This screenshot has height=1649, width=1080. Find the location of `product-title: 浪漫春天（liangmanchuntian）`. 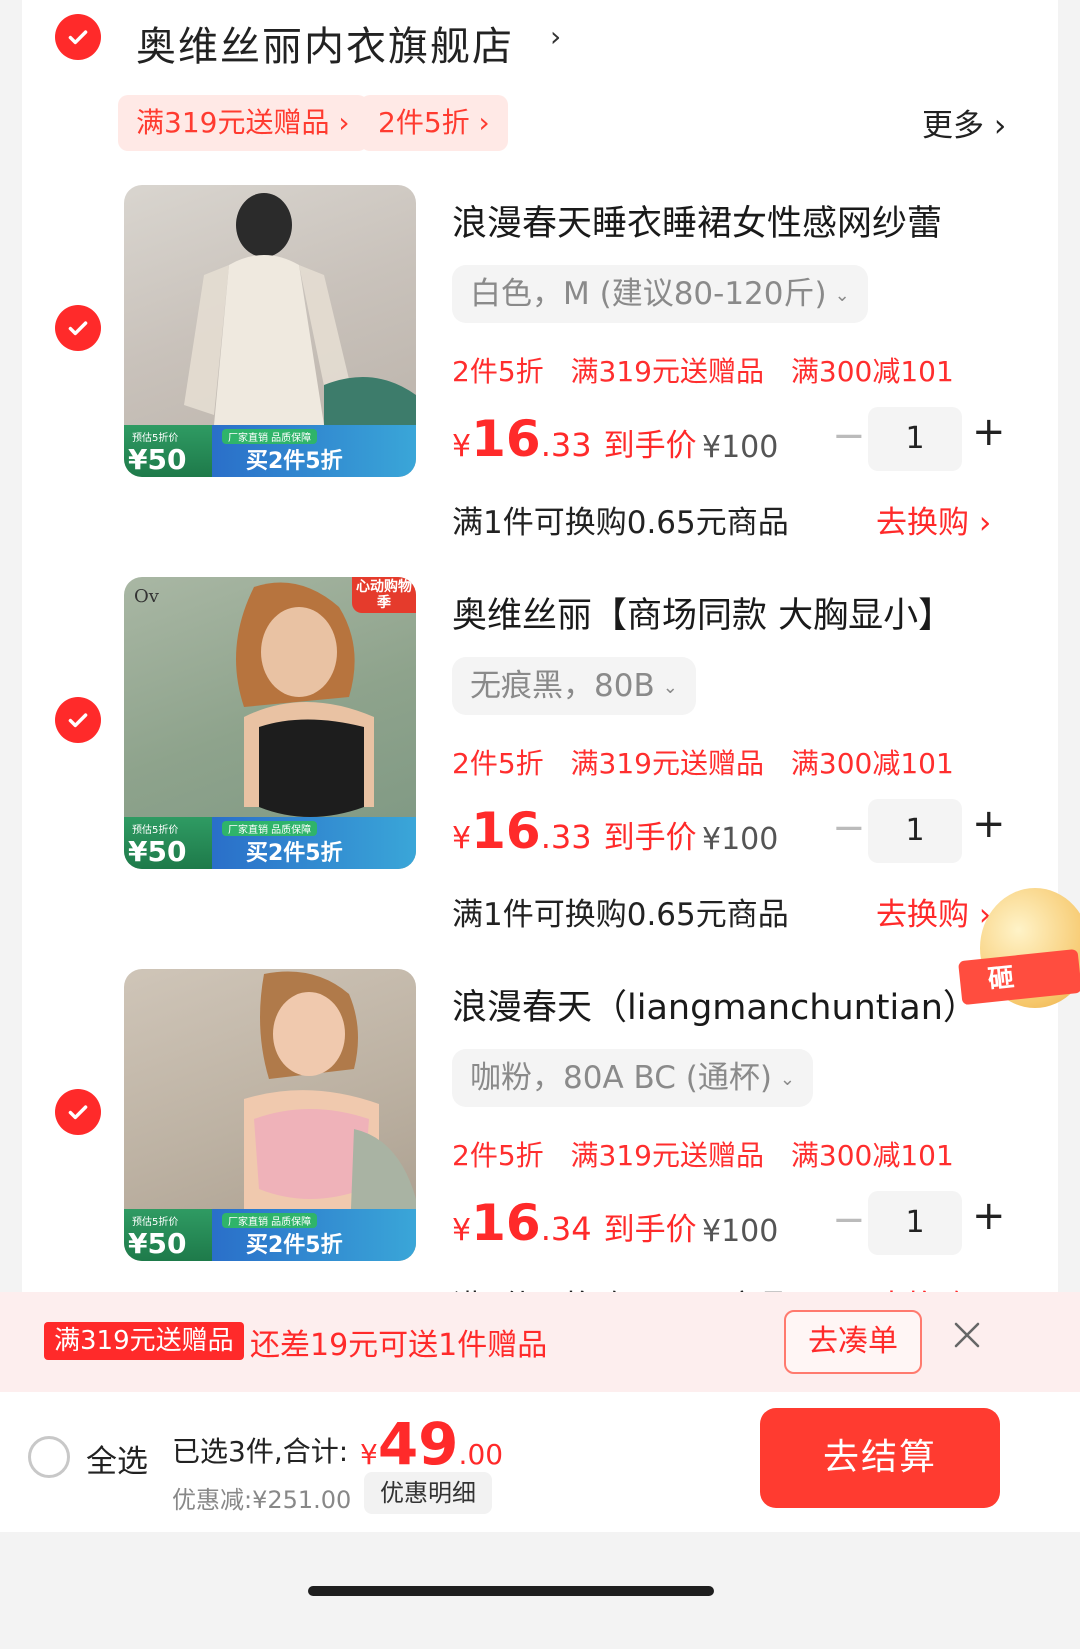

product-title: 浪漫春天（liangmanchuntian） is located at coordinates (742, 1004).